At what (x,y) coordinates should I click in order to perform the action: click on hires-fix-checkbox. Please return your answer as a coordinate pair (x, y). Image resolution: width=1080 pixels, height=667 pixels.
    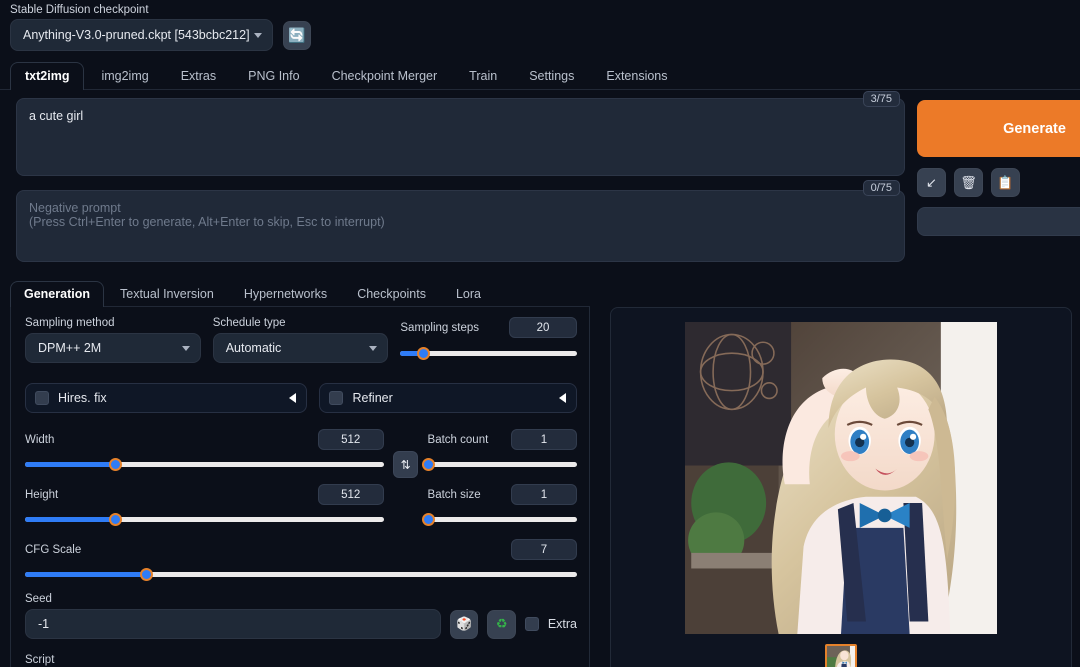
    Looking at the image, I should click on (42, 398).